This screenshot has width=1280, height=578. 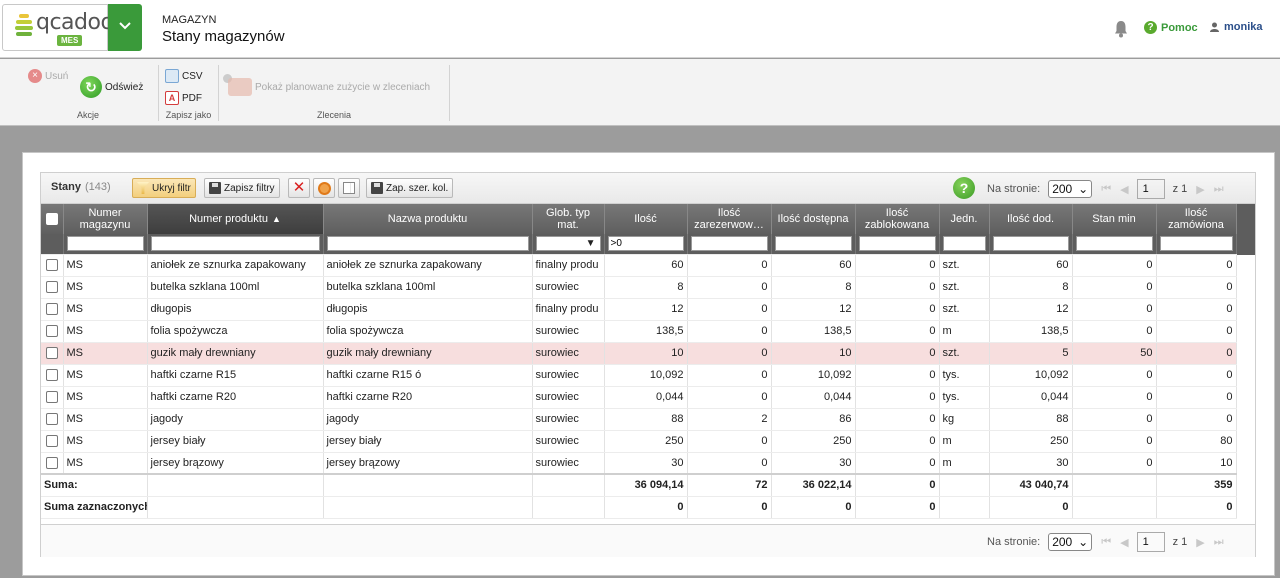 I want to click on column-header: Ilość zamówiona, so click(x=1196, y=219).